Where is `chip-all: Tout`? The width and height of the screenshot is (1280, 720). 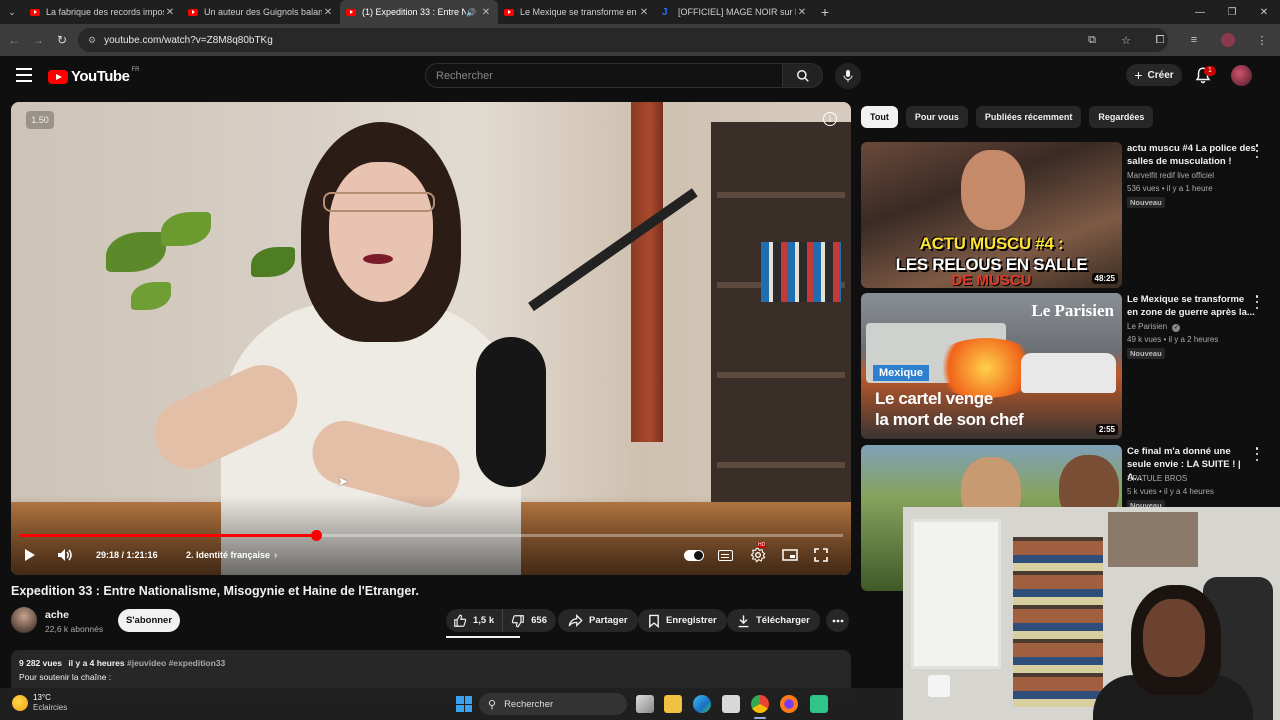
chip-all: Tout is located at coordinates (879, 117).